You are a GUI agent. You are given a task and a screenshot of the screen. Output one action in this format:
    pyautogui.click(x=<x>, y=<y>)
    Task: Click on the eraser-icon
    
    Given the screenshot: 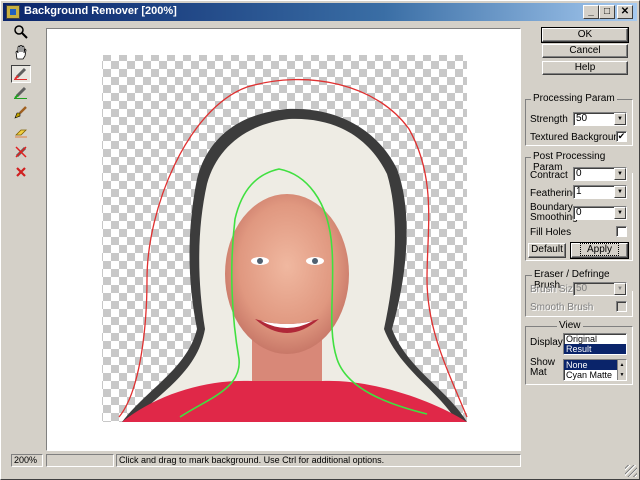 What is the action you would take?
    pyautogui.click(x=21, y=133)
    